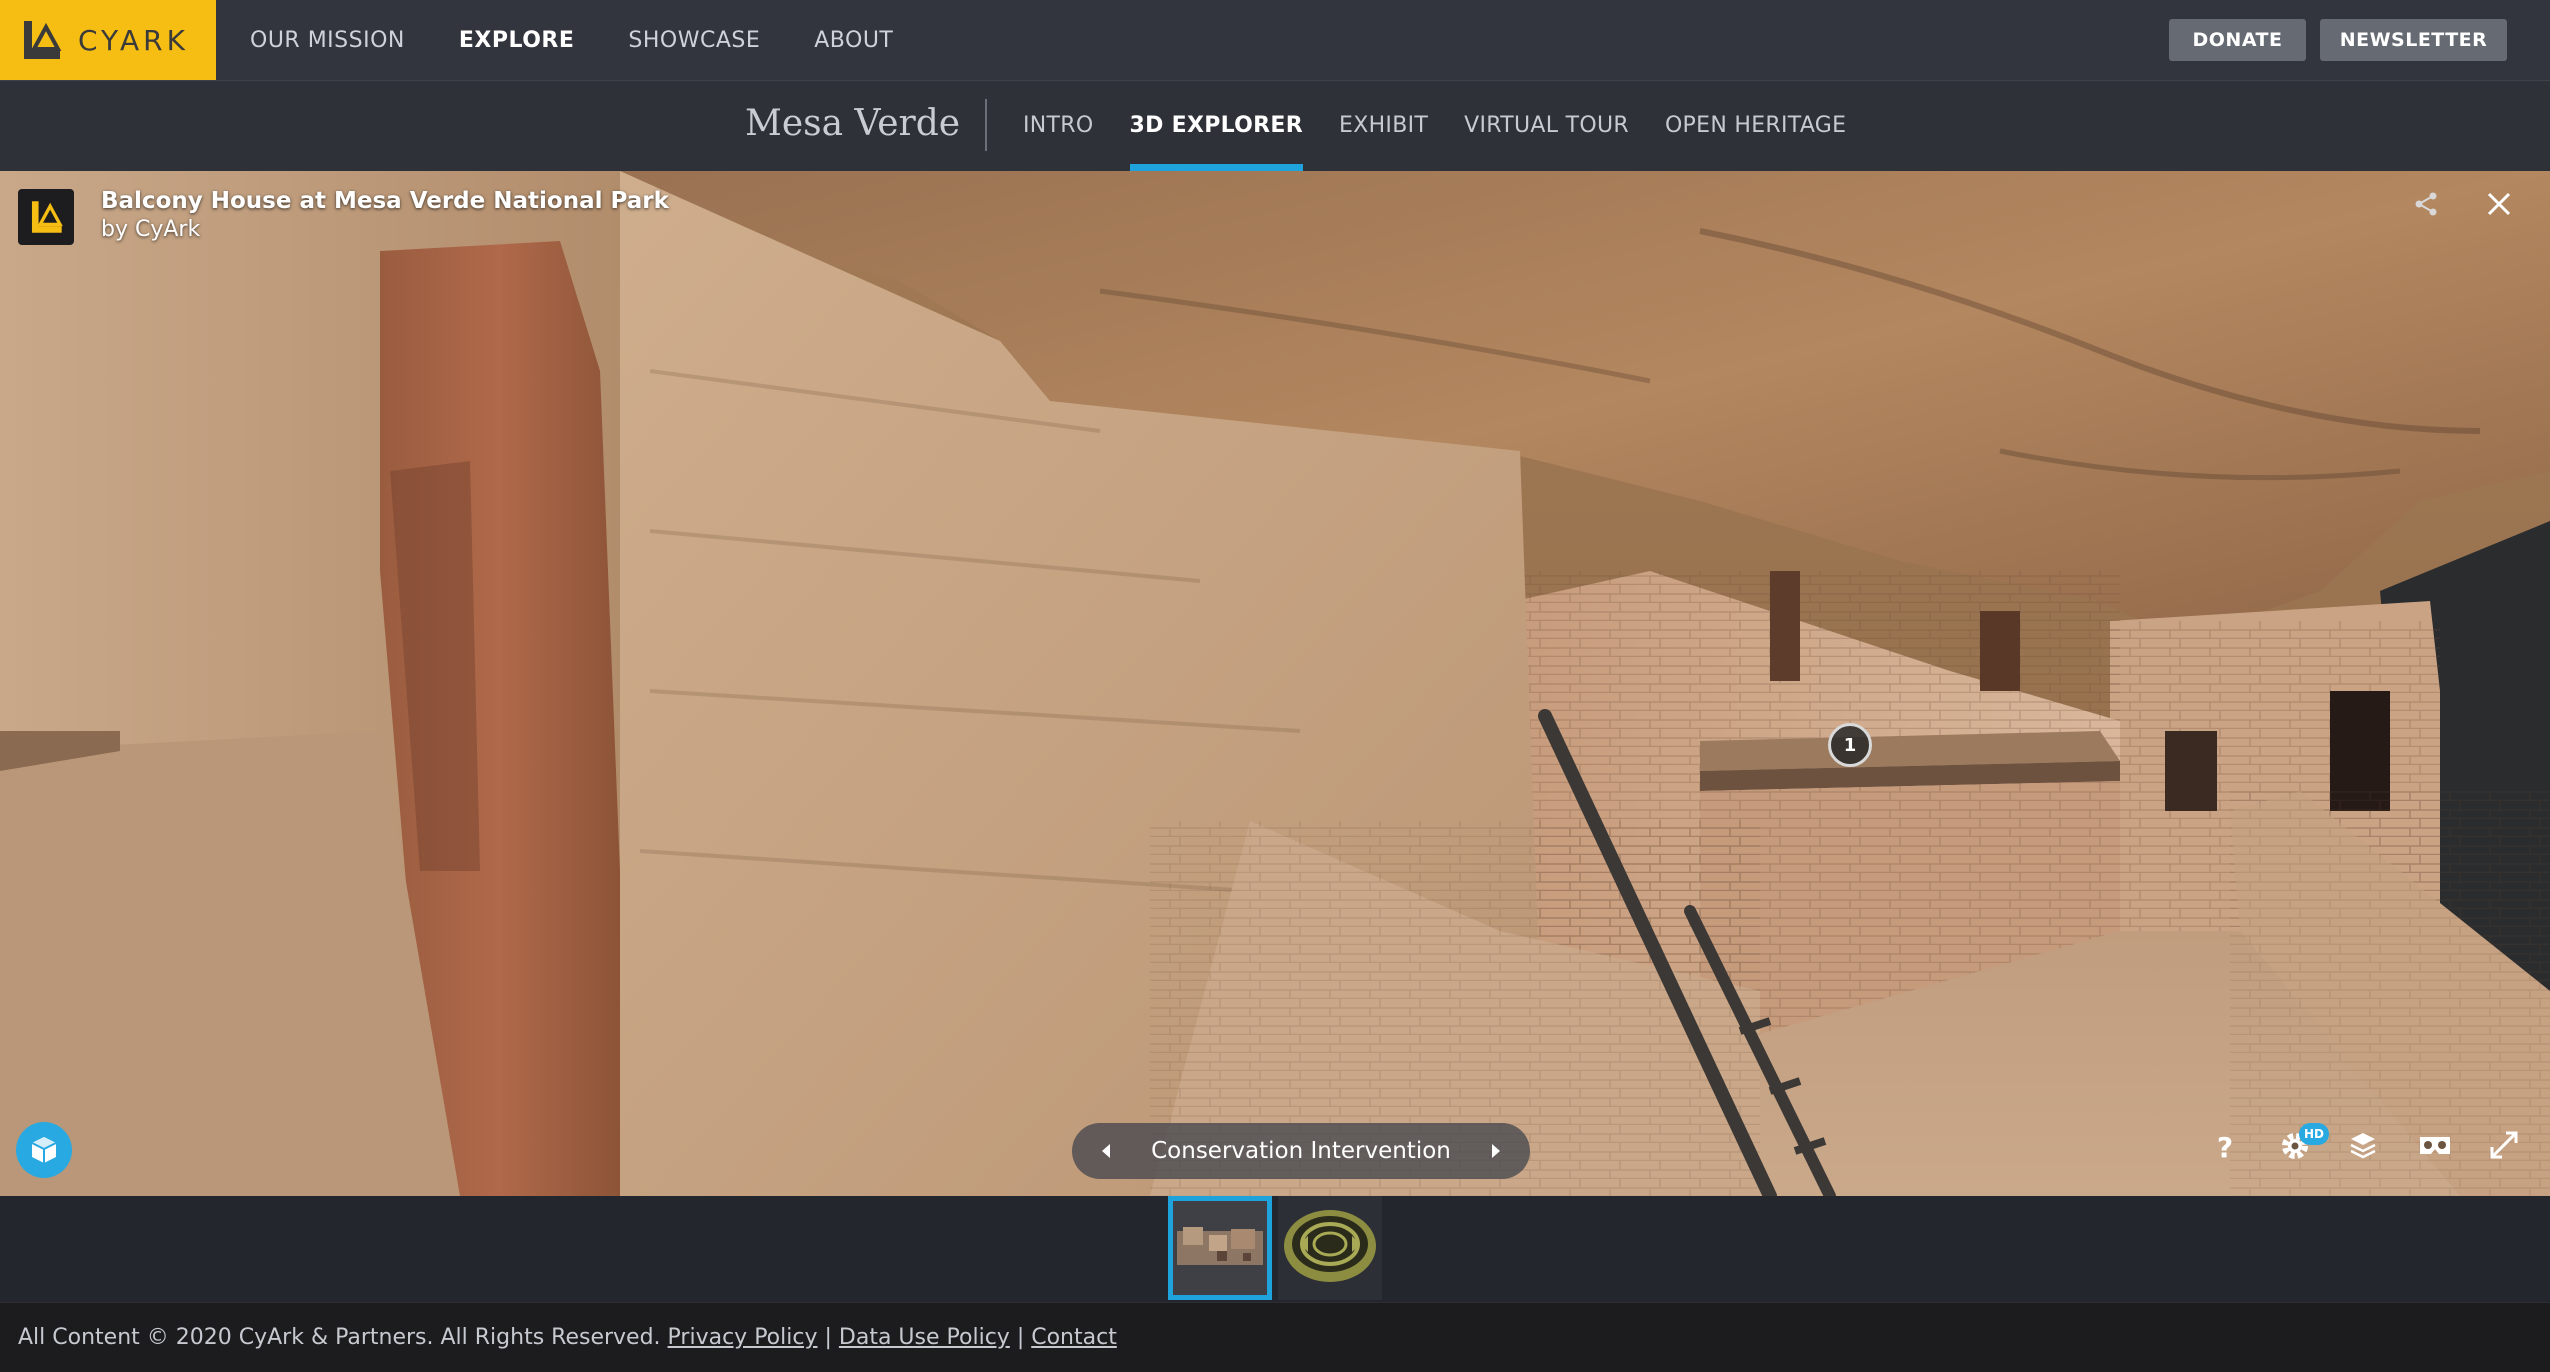  I want to click on hd-badge: HD, so click(2314, 1134).